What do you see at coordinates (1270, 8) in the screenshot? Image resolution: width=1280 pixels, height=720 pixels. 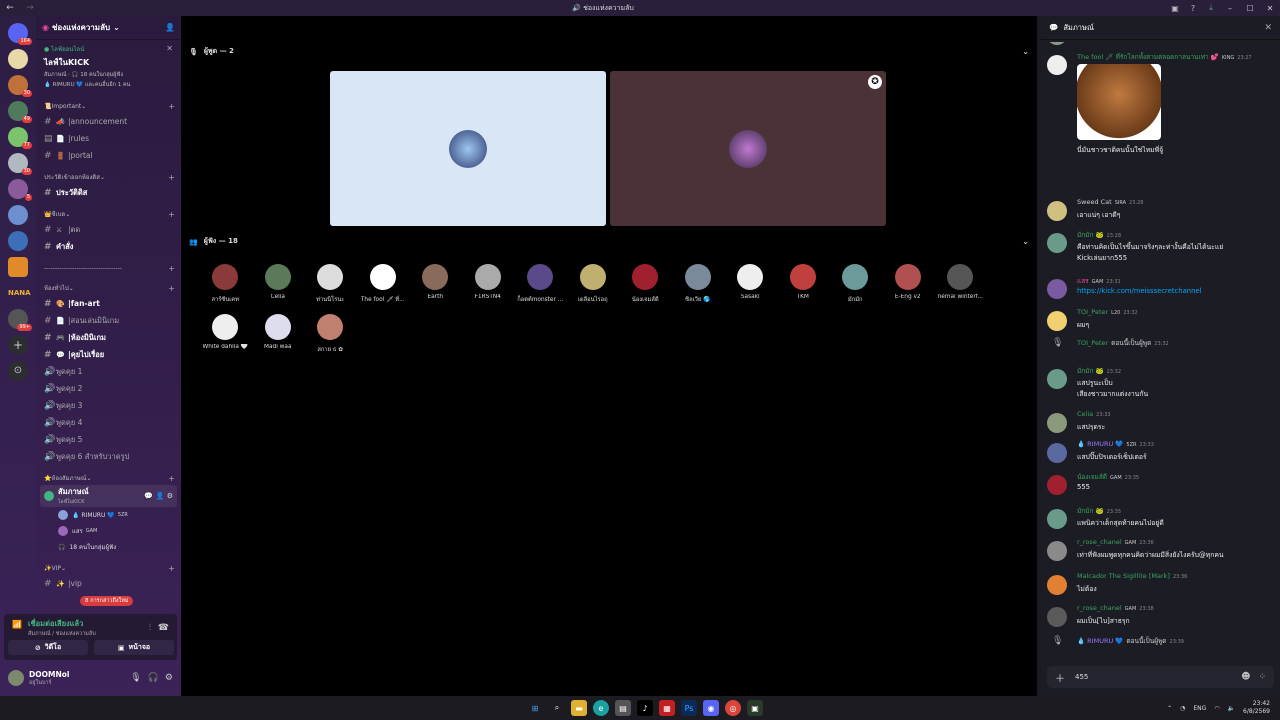 I see `close-window-button: ✕` at bounding box center [1270, 8].